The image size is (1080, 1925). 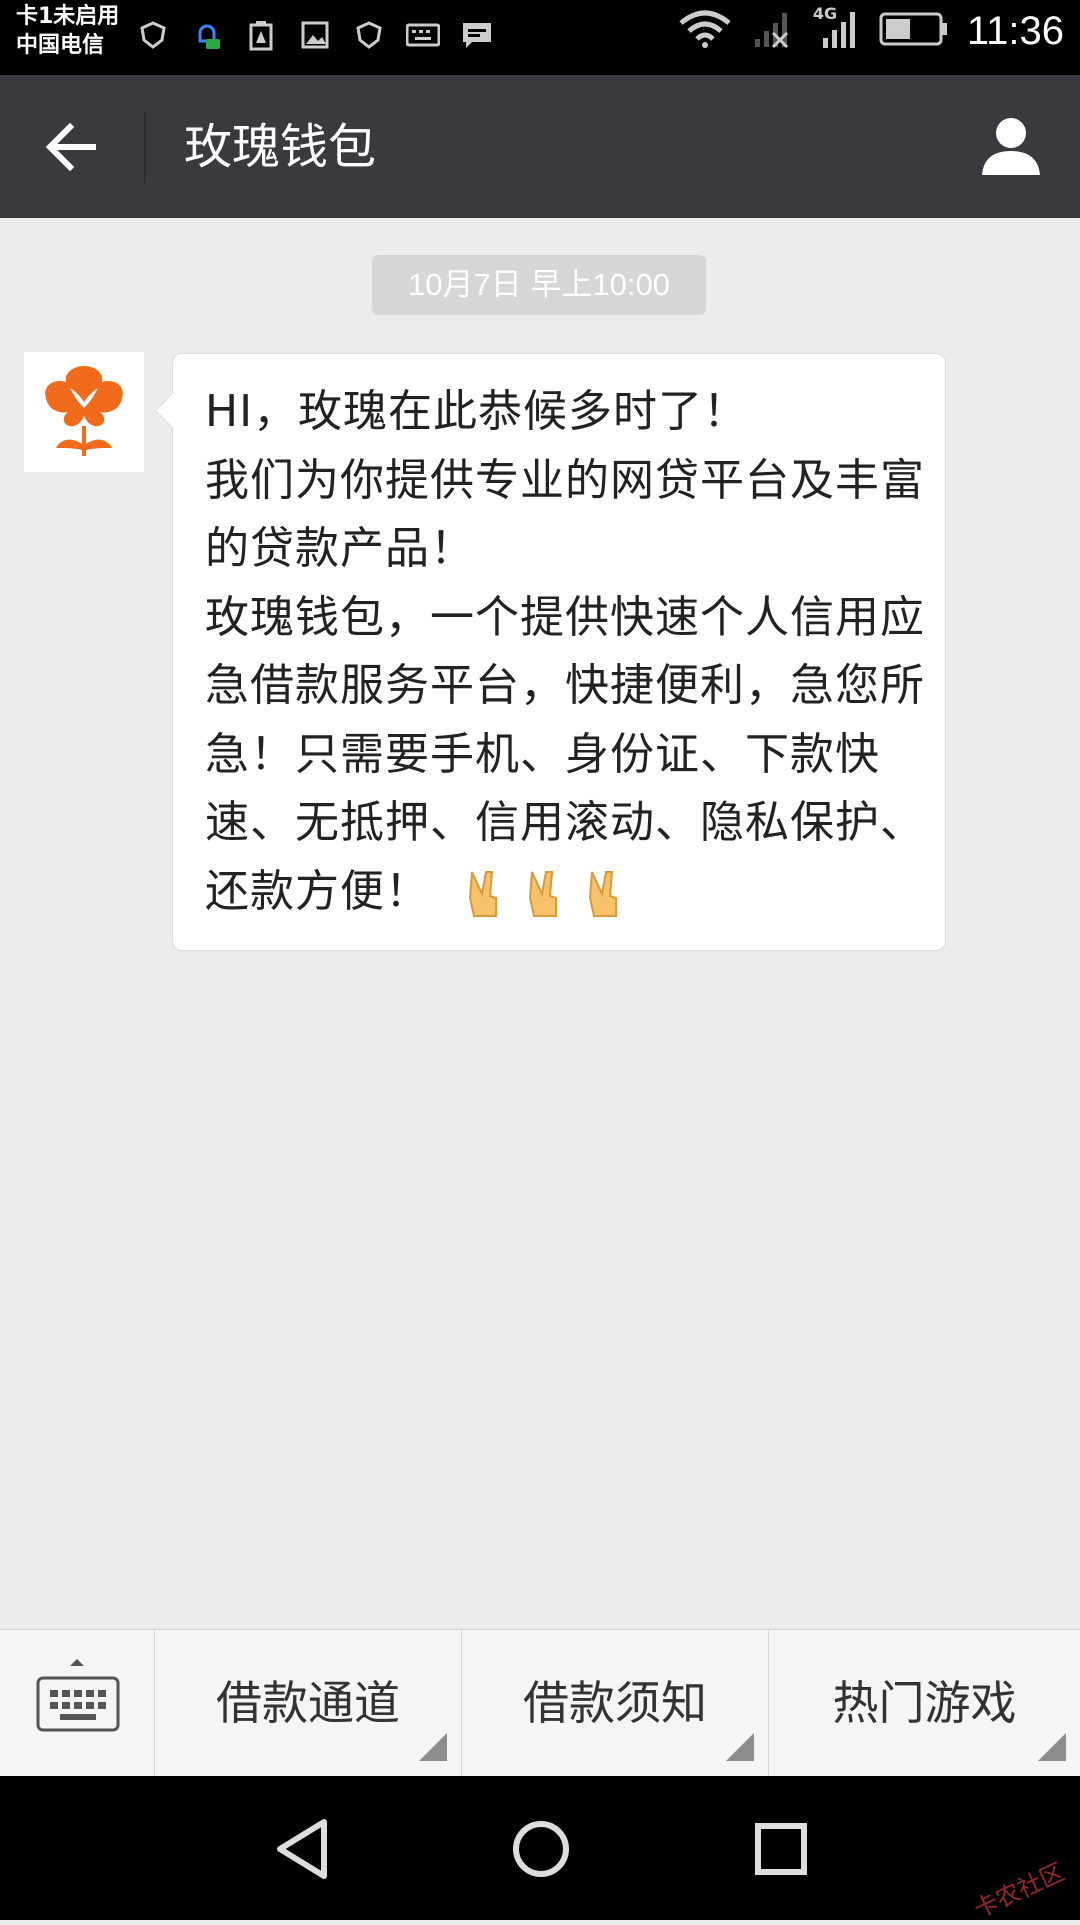 What do you see at coordinates (67, 31) in the screenshot?
I see `carrier-info: 卡1未启用 中国电信` at bounding box center [67, 31].